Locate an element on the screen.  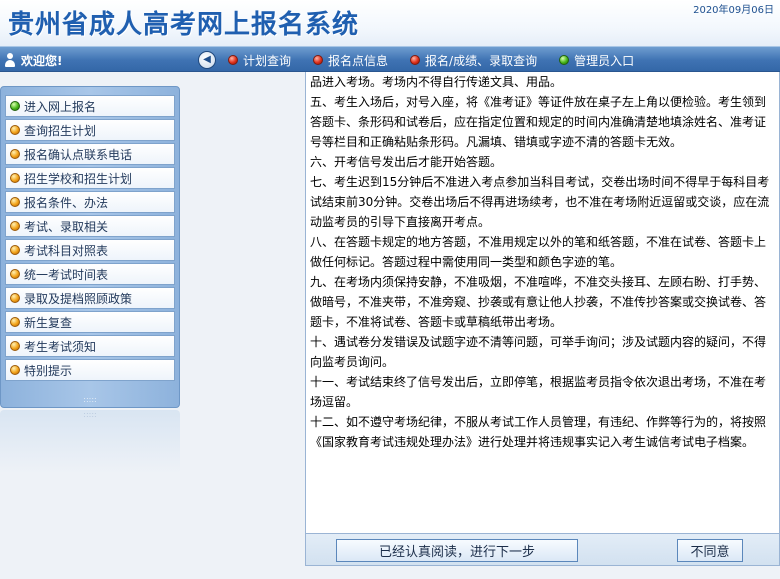
action-bar: 已经认真阅读，进行下一步 不同意 is located at coordinates (542, 549).